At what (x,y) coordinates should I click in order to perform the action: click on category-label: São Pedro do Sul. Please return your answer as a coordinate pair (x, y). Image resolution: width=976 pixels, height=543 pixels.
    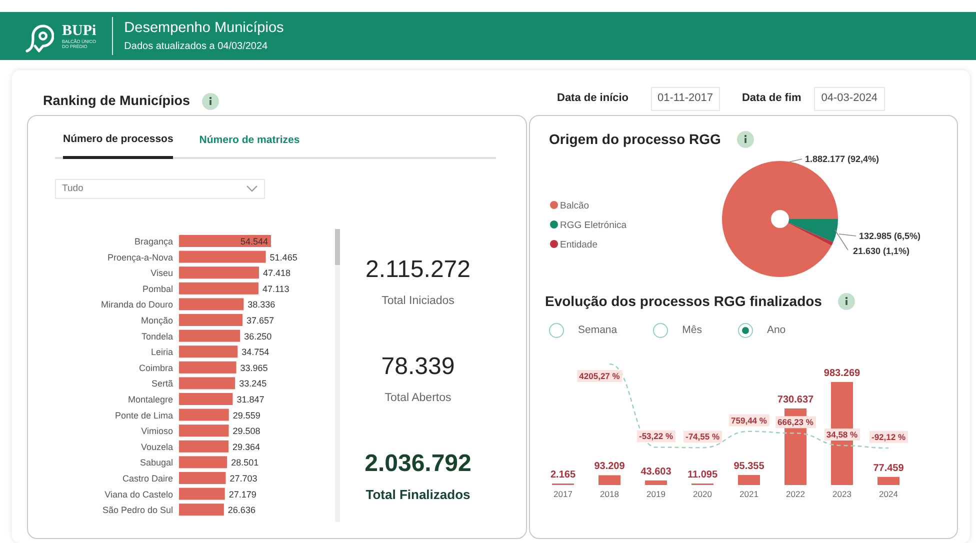
    Looking at the image, I should click on (137, 509).